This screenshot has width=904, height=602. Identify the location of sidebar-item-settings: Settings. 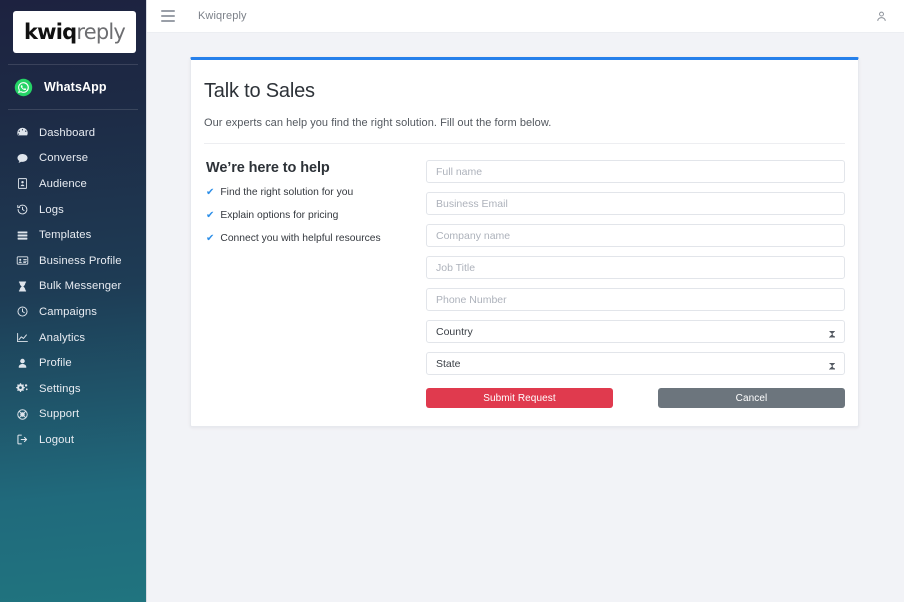
(73, 389).